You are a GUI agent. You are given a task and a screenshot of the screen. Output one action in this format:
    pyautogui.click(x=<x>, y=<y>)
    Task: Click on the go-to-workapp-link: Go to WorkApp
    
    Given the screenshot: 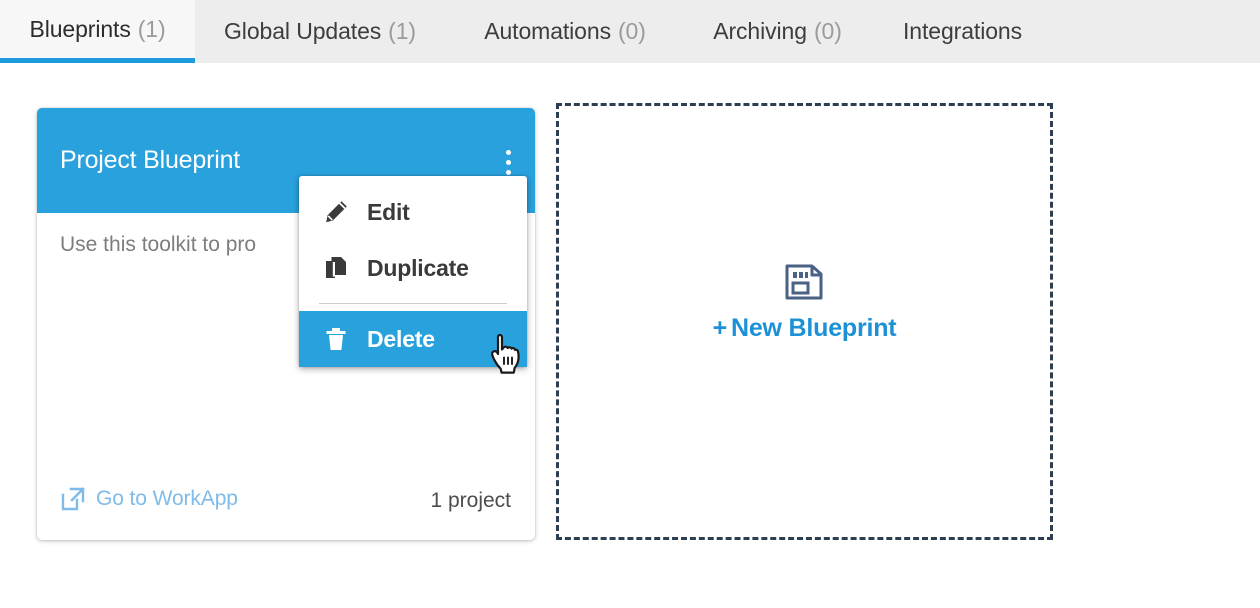 What is the action you would take?
    pyautogui.click(x=149, y=499)
    